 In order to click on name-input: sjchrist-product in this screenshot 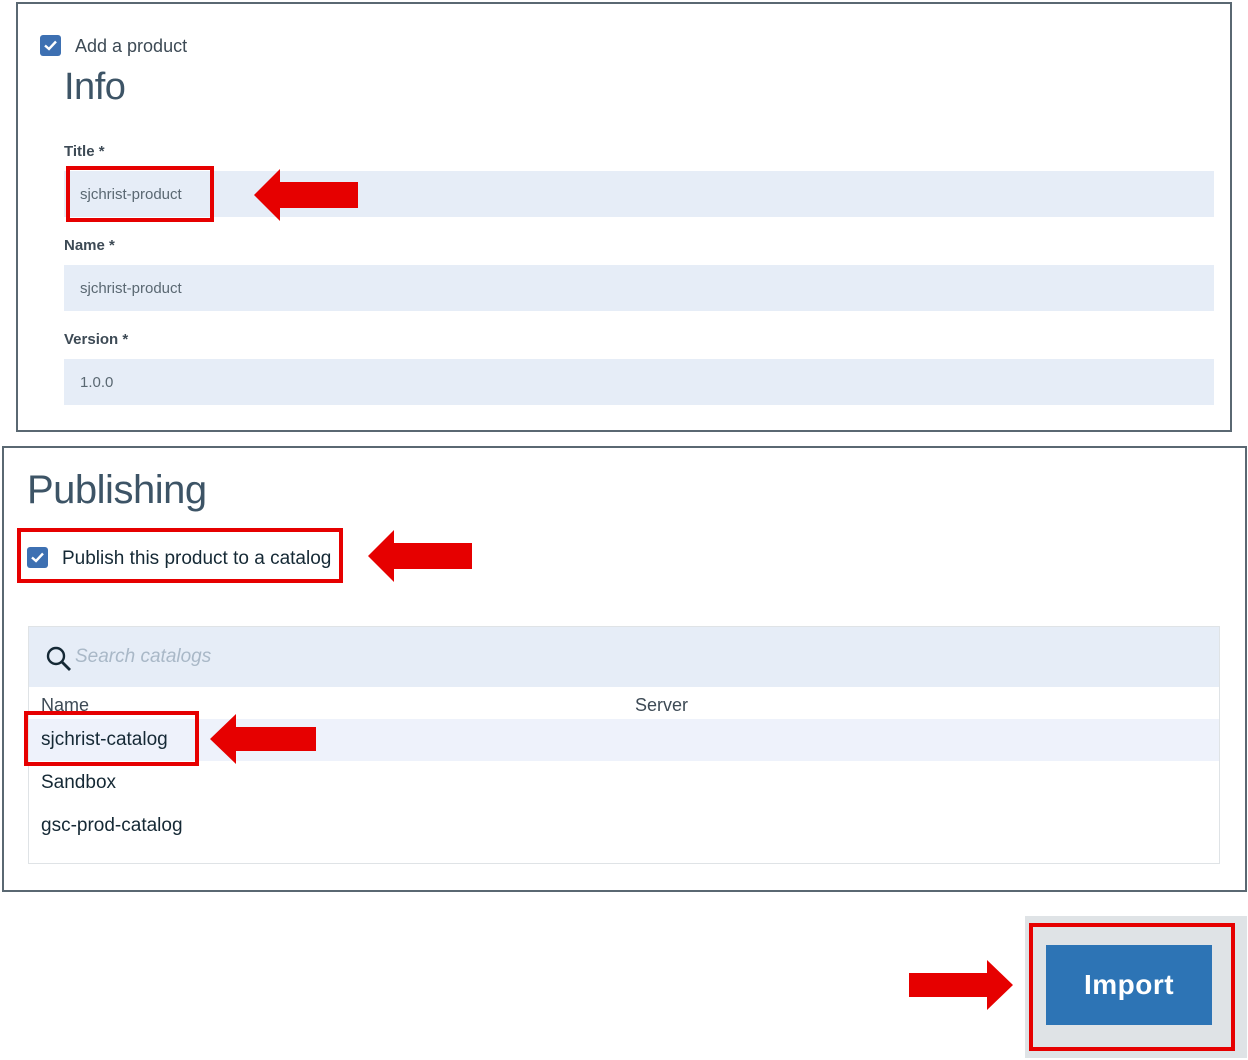, I will do `click(639, 288)`.